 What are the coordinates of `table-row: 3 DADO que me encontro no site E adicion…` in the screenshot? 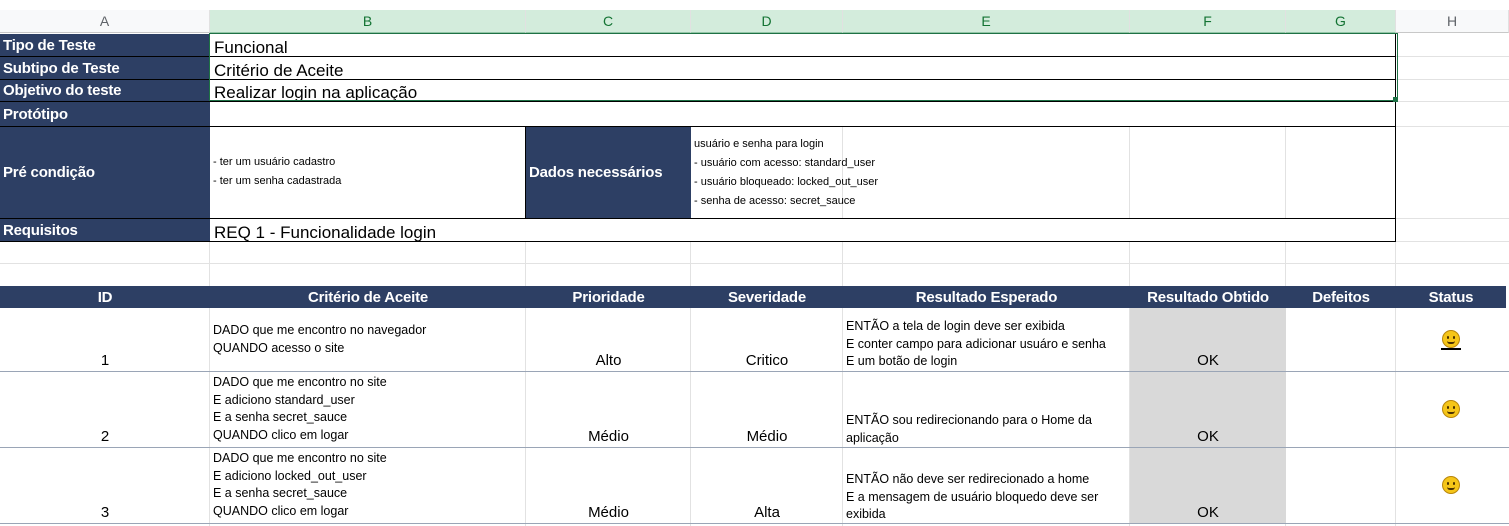 It's located at (754, 485).